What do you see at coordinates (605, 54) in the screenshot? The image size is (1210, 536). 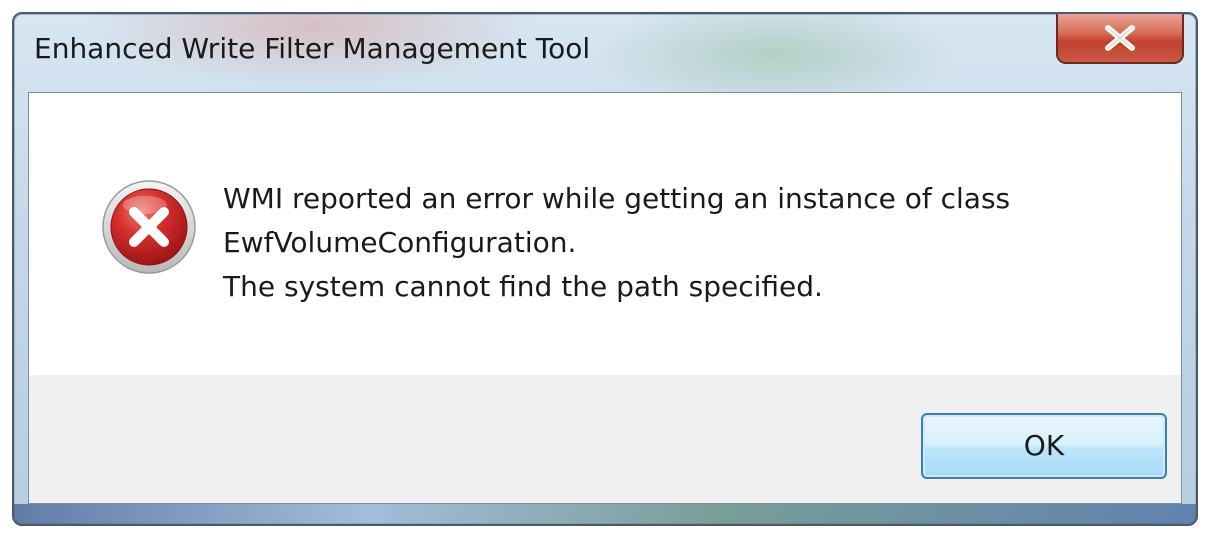 I see `title-bar: Enhanced Write Filter Management Tool` at bounding box center [605, 54].